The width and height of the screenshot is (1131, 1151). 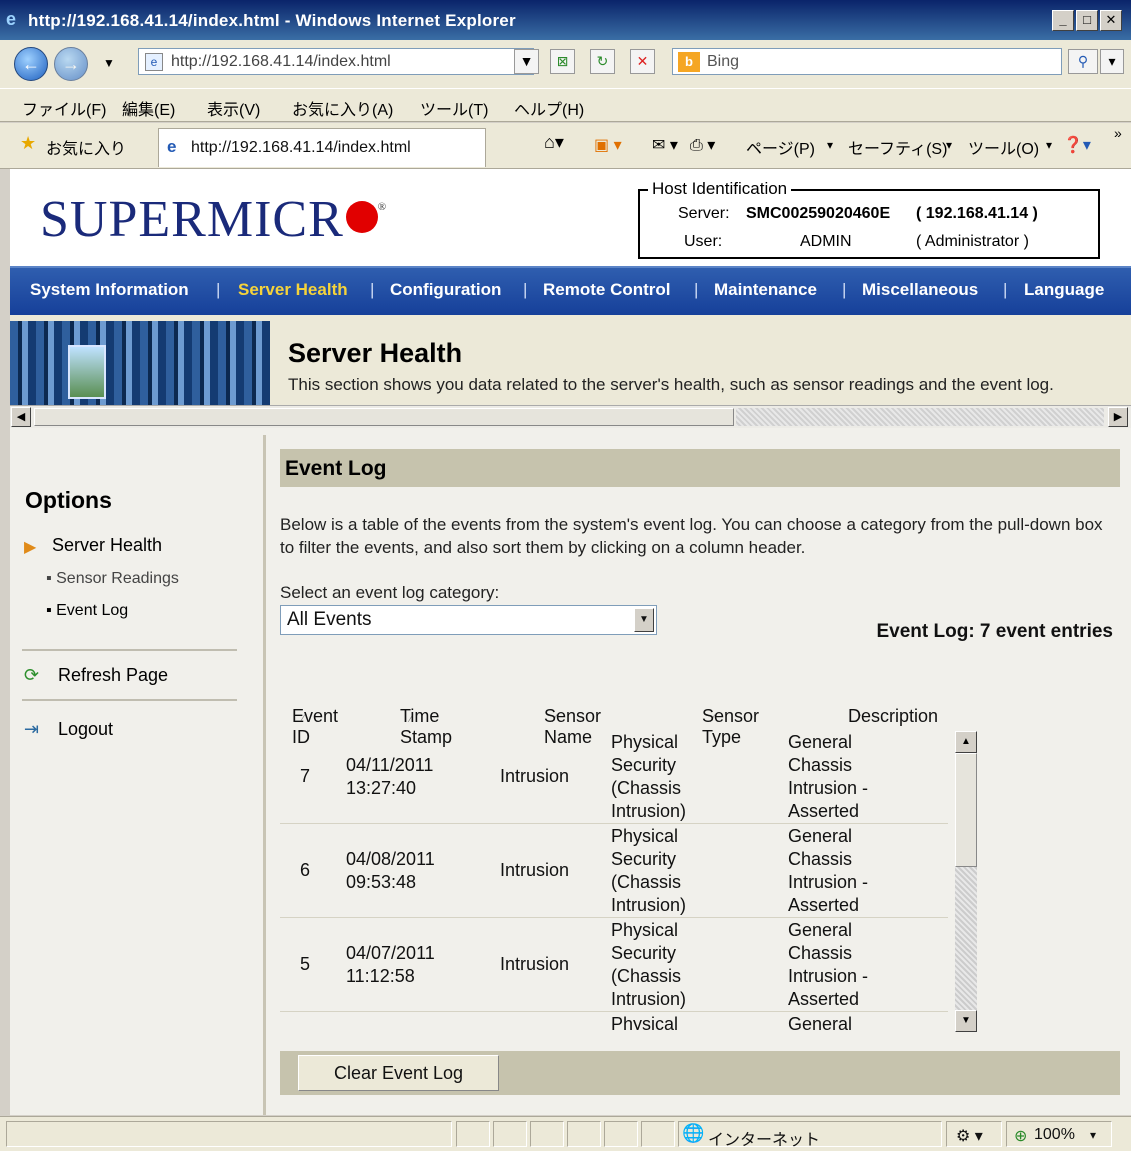 What do you see at coordinates (966, 810) in the screenshot?
I see `table-scroll-thumb` at bounding box center [966, 810].